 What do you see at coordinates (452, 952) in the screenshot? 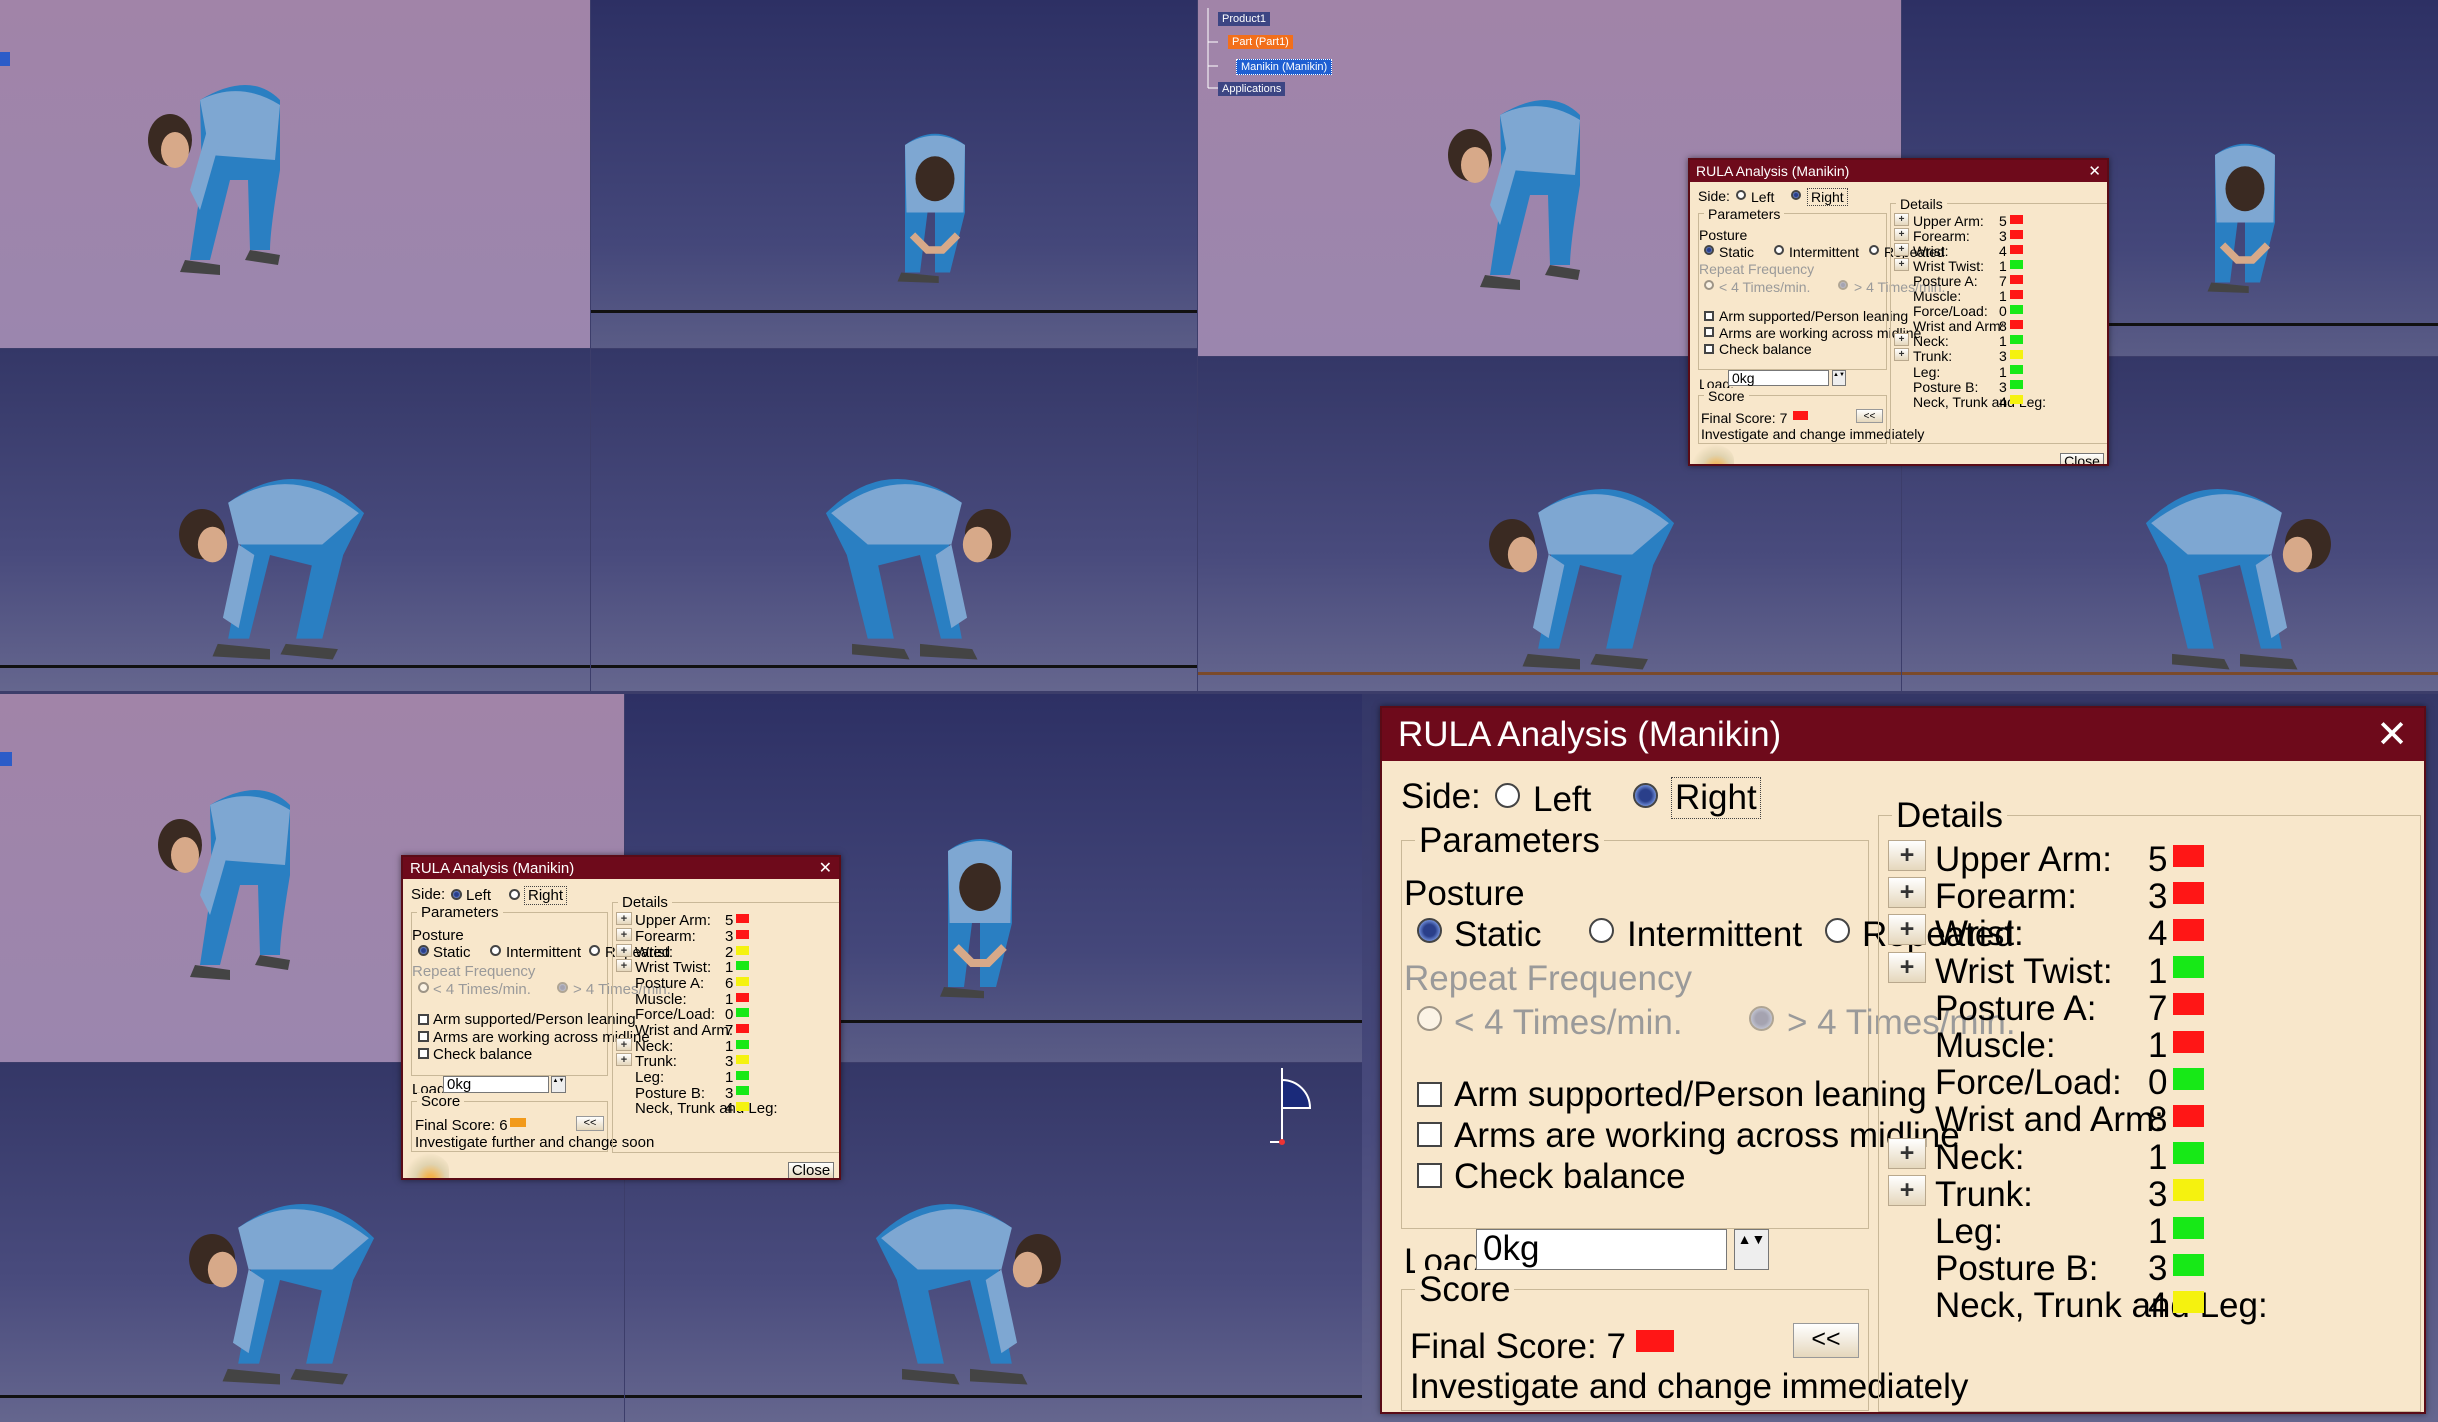
I see `posture-static-label: Static` at bounding box center [452, 952].